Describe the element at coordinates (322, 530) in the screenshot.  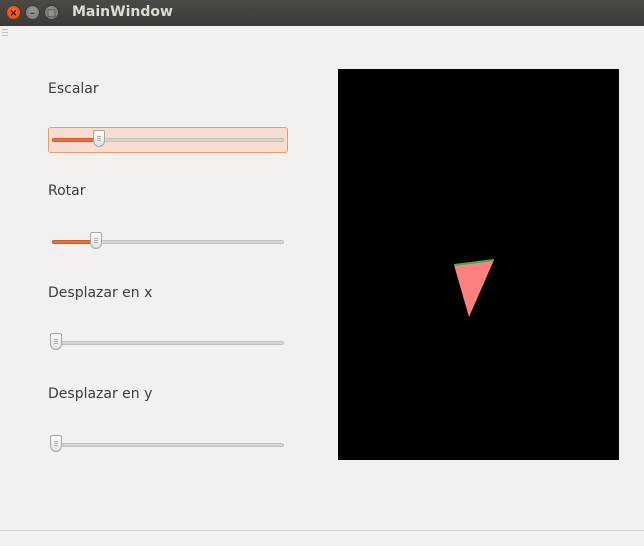
I see `status-bar` at that location.